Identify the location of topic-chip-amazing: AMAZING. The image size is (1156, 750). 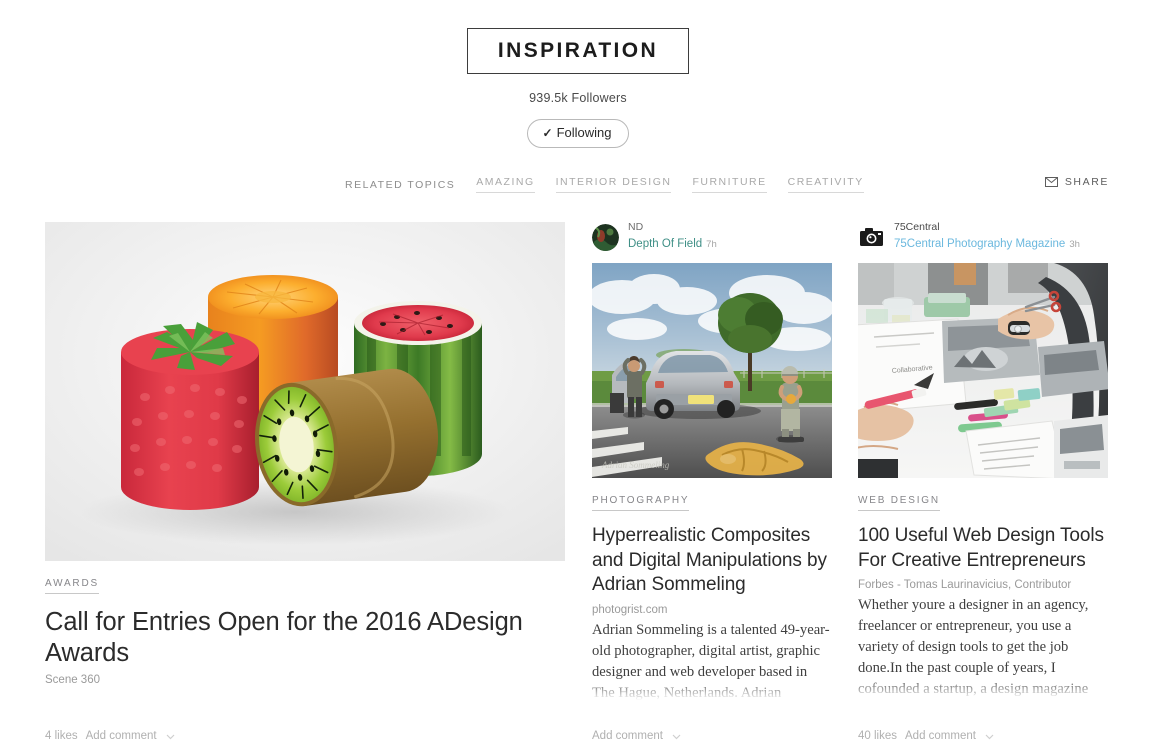
(505, 184).